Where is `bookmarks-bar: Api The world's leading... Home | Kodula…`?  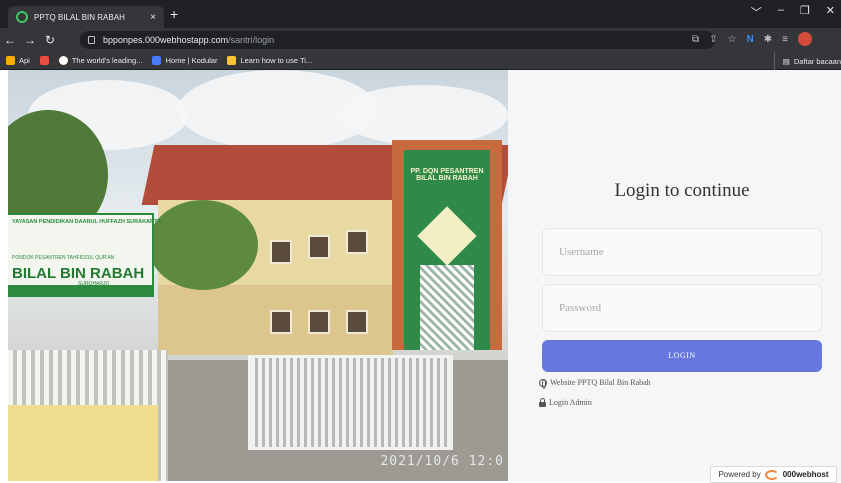
bookmarks-bar: Api The world's leading... Home | Kodula… is located at coordinates (420, 61).